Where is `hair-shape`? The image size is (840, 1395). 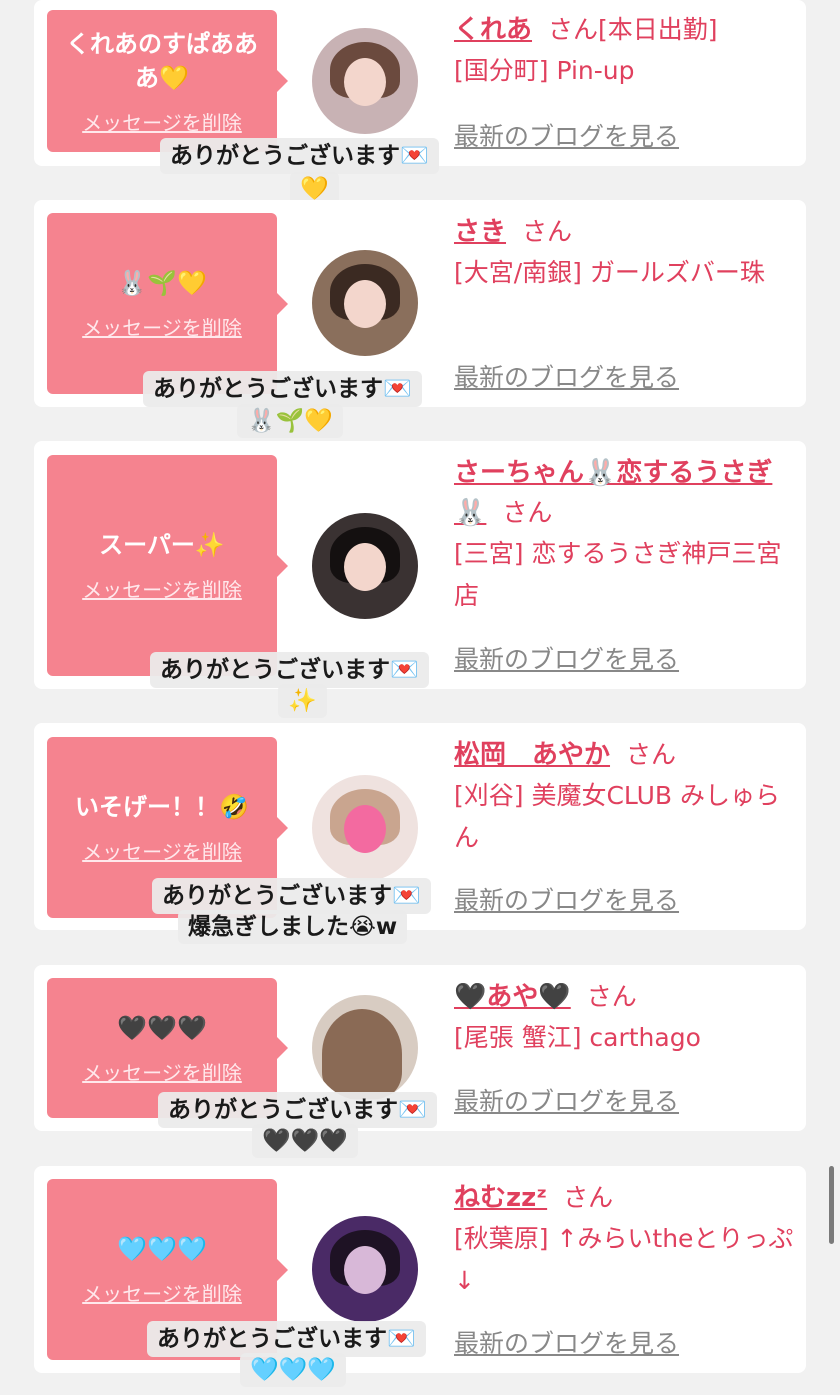 hair-shape is located at coordinates (362, 1054).